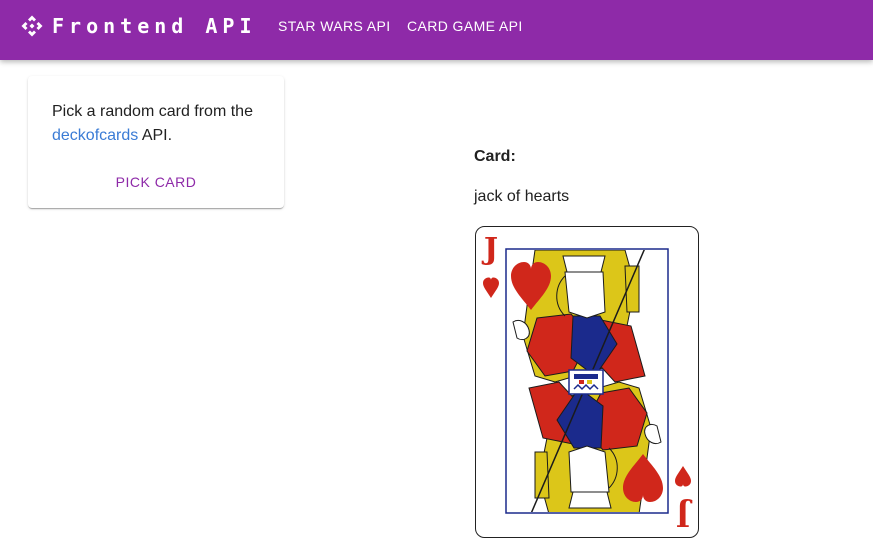 The width and height of the screenshot is (873, 557). What do you see at coordinates (587, 382) in the screenshot?
I see `card-image: J J` at bounding box center [587, 382].